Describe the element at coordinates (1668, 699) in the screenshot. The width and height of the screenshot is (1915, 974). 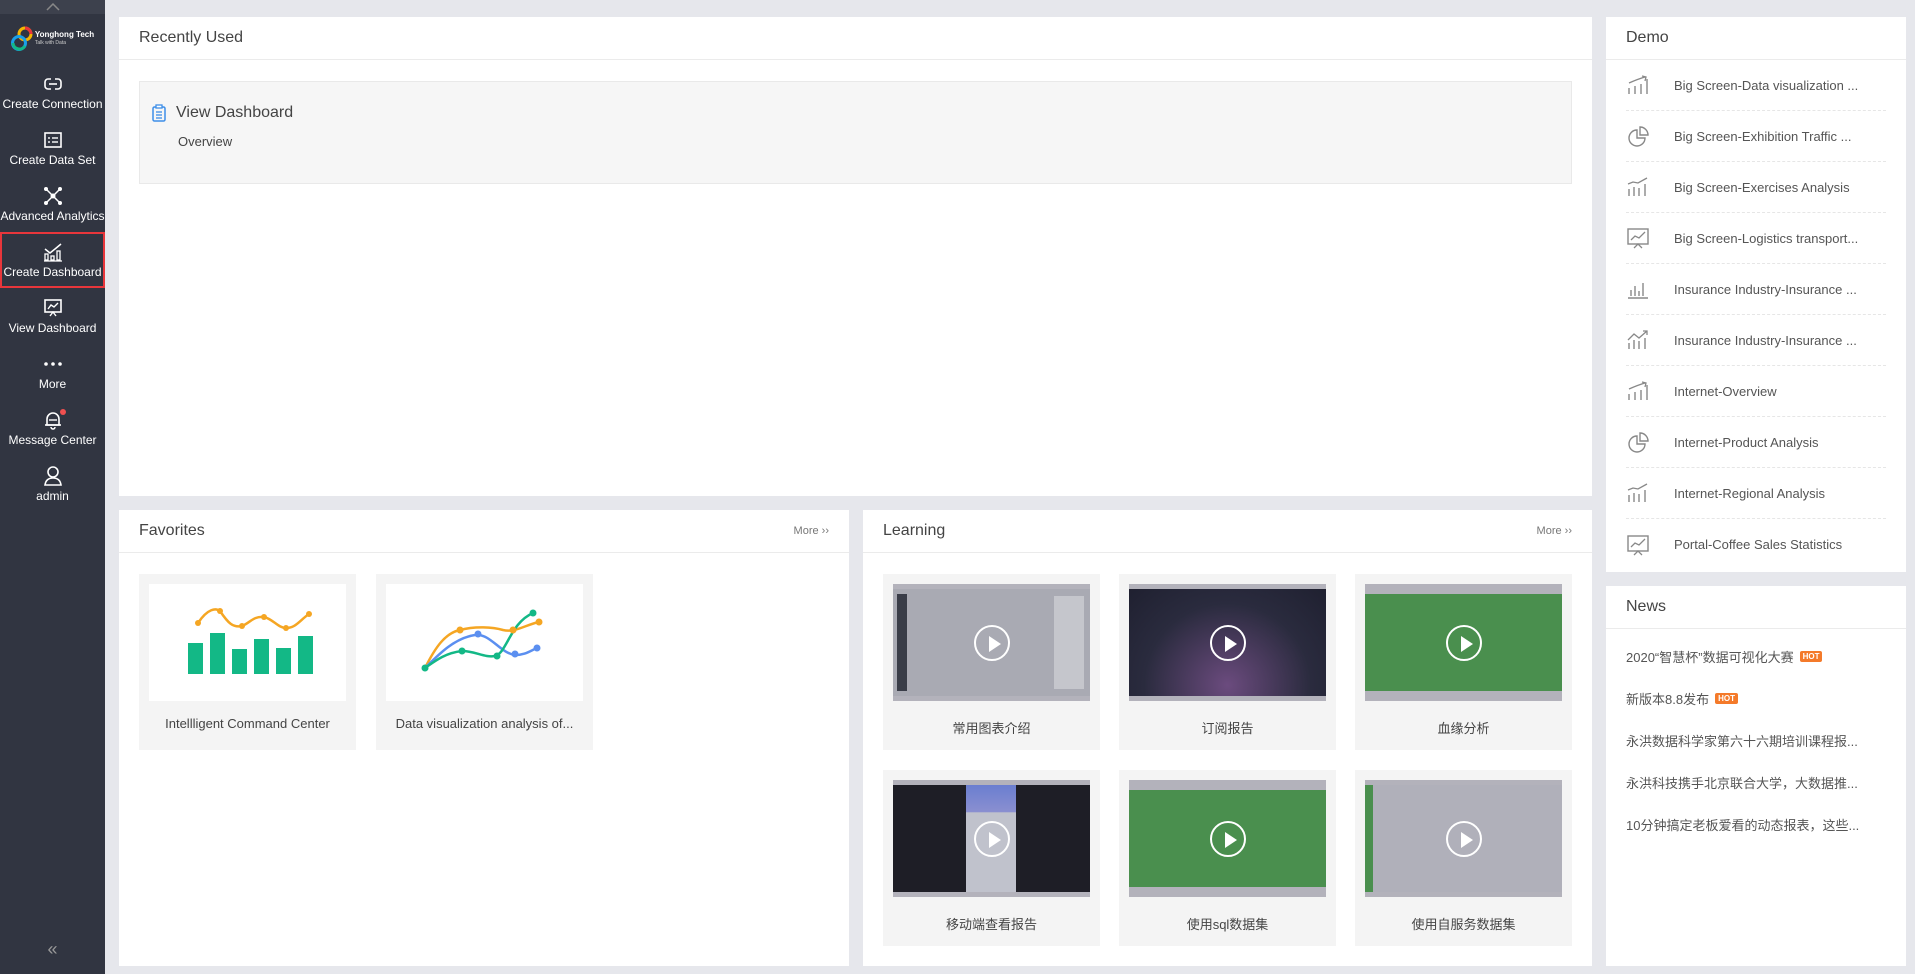
I see `news-item-text: 新版本8.8发布` at that location.